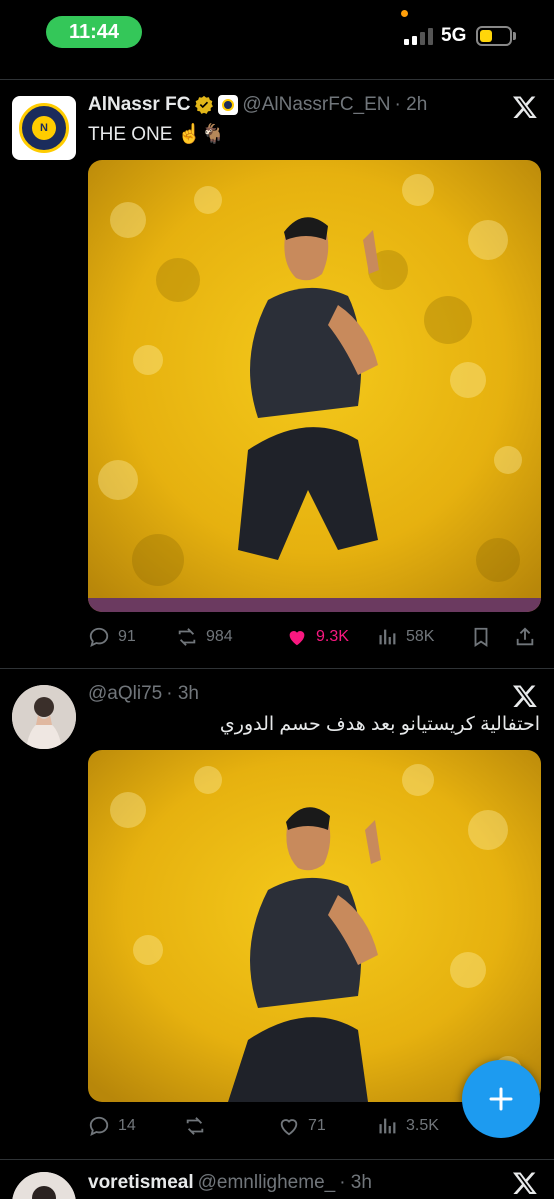 The width and height of the screenshot is (554, 1199). I want to click on verified-gold-icon, so click(204, 105).